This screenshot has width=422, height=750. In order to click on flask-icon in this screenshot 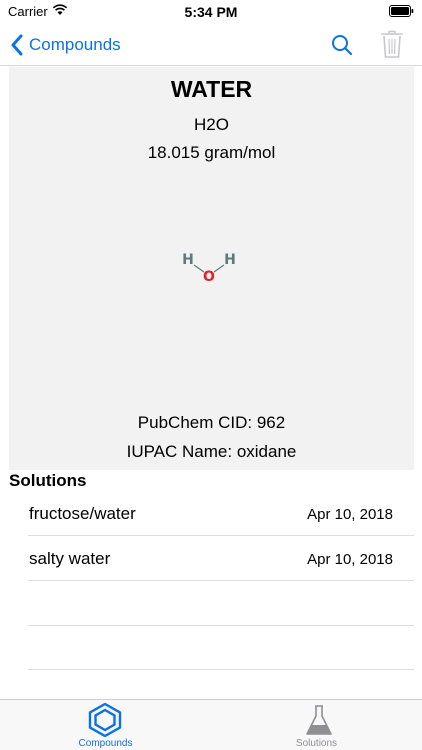, I will do `click(319, 720)`.